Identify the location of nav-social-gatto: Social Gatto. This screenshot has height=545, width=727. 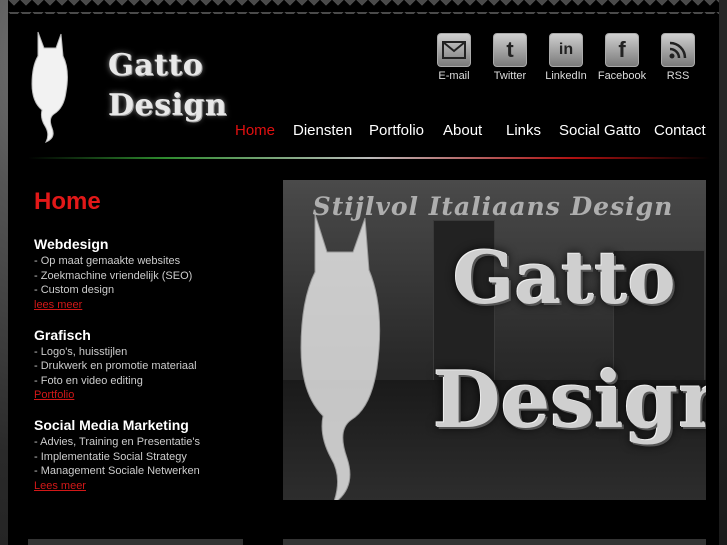
(600, 130).